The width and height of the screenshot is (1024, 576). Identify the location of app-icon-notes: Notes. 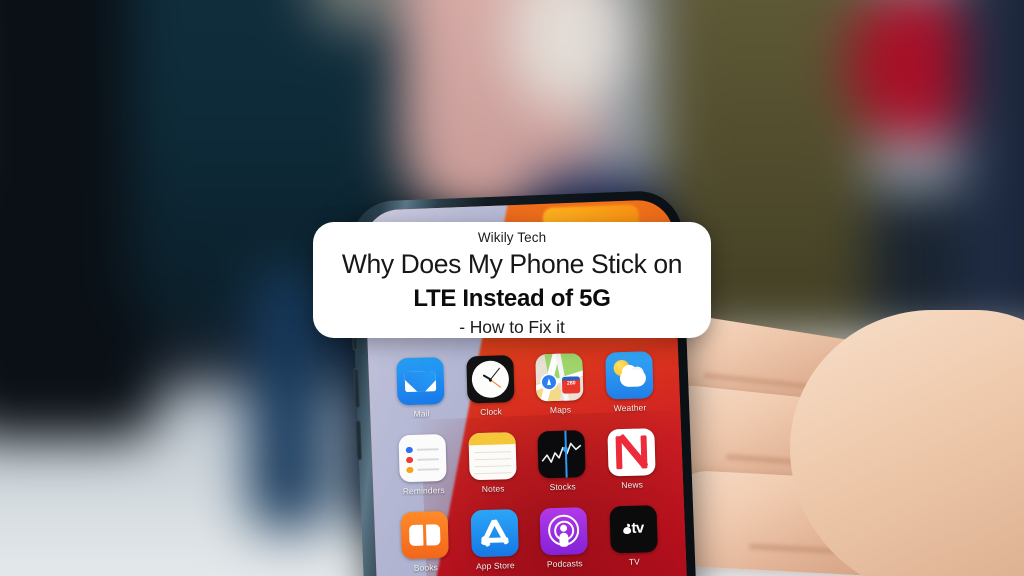
(492, 463).